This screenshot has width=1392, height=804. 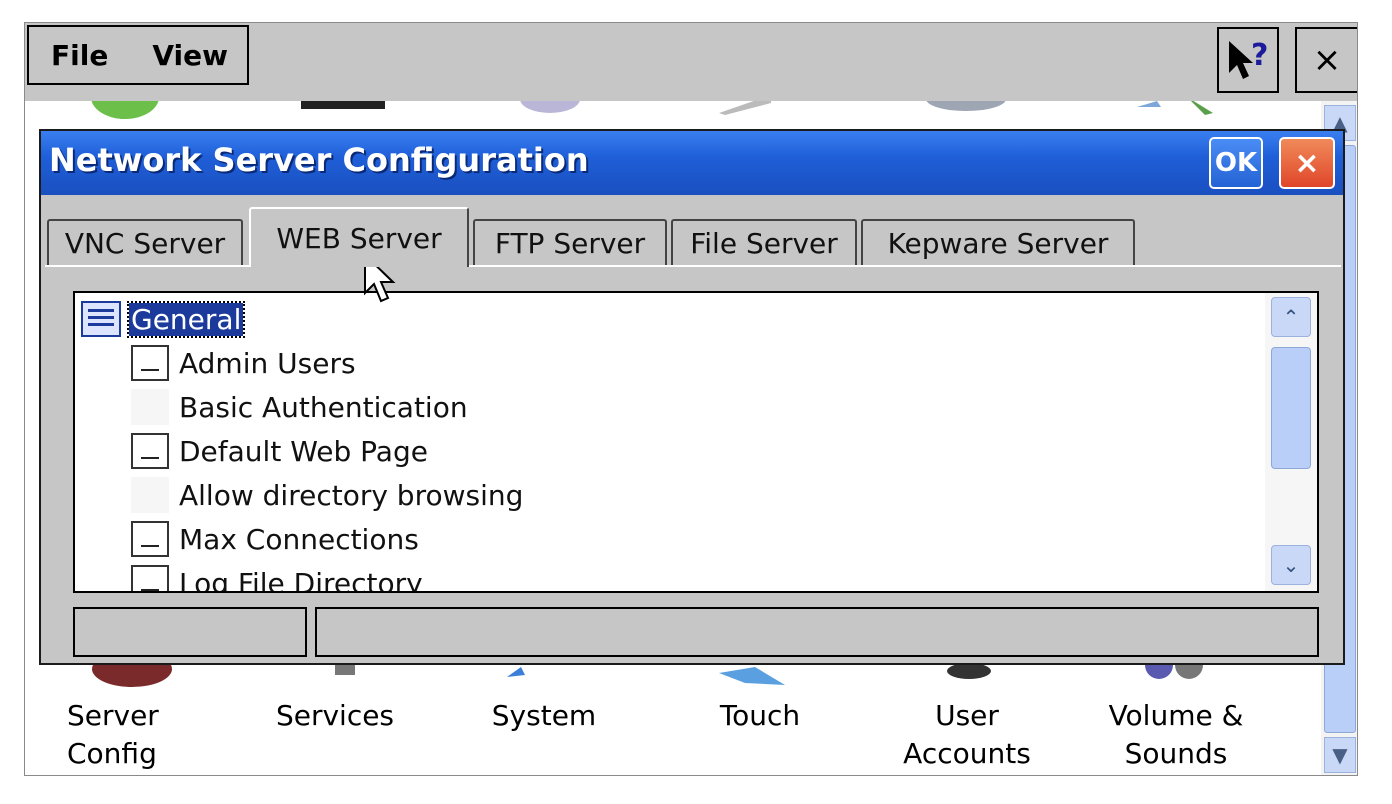 I want to click on tree-item-label: Max Connections, so click(x=299, y=539).